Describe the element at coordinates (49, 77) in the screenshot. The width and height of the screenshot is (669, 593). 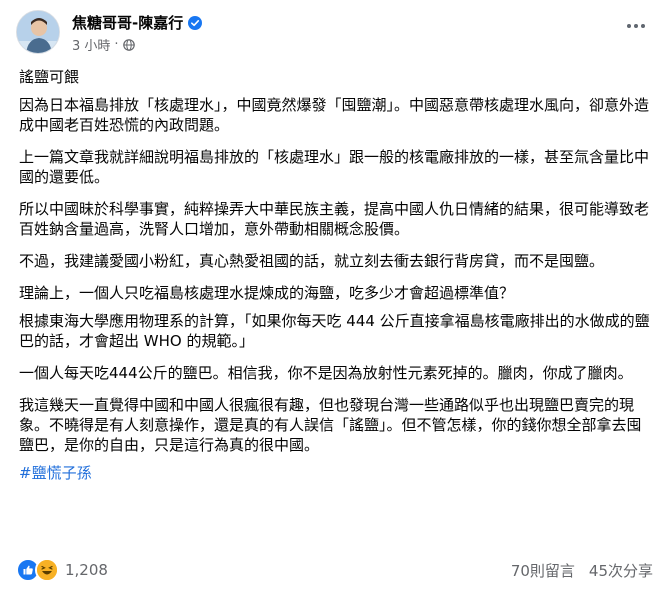
I see `post-title: 謠鹽可餵` at that location.